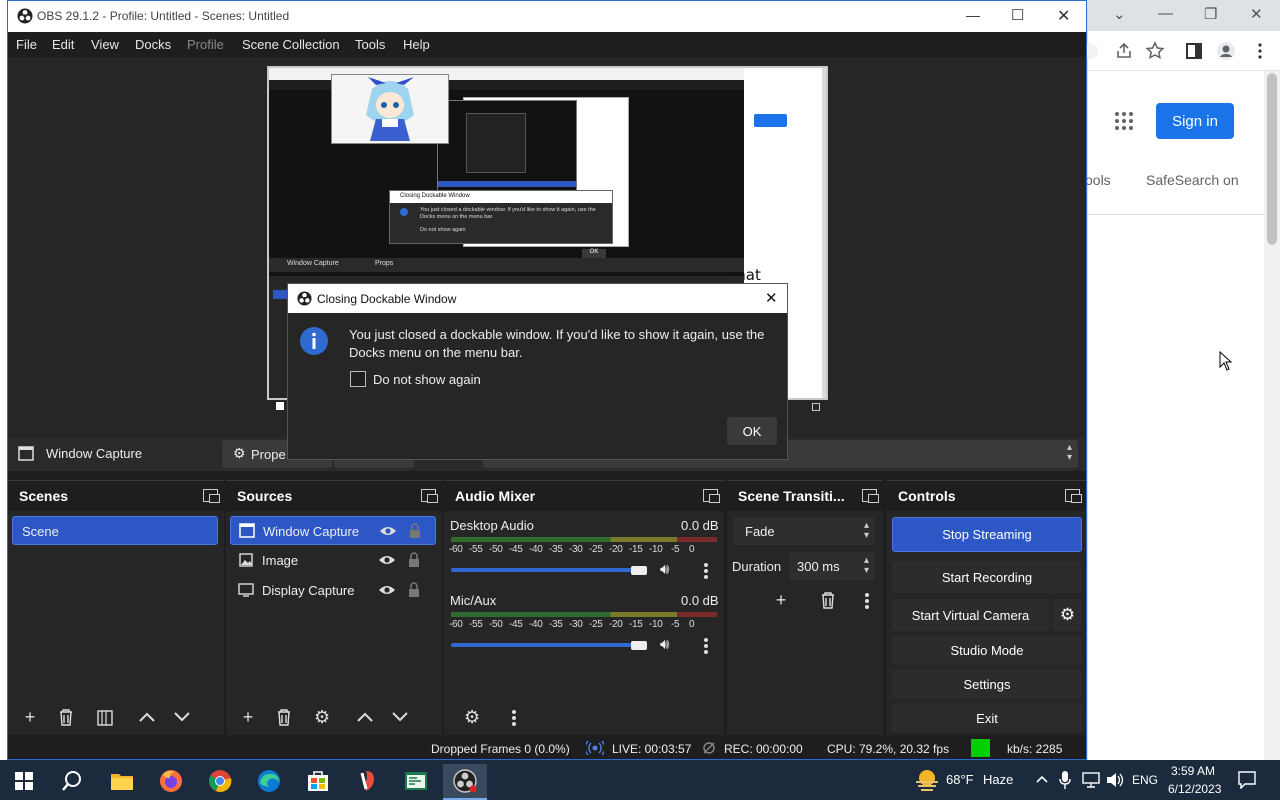  Describe the element at coordinates (1155, 51) in the screenshot. I see `bookmark-star-icon` at that location.